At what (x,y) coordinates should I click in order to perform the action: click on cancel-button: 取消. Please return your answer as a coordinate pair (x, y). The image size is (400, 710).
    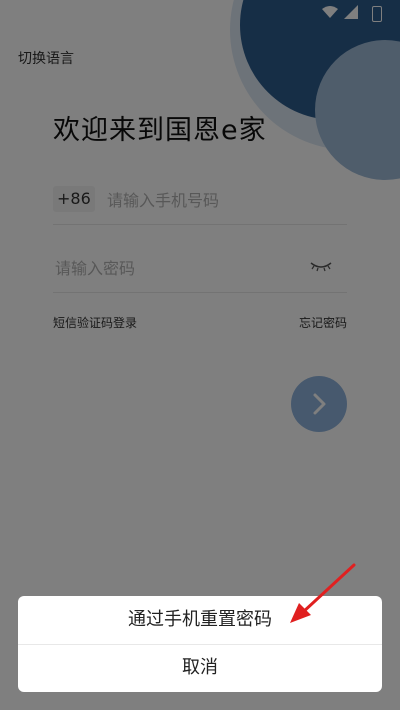
    Looking at the image, I should click on (200, 668).